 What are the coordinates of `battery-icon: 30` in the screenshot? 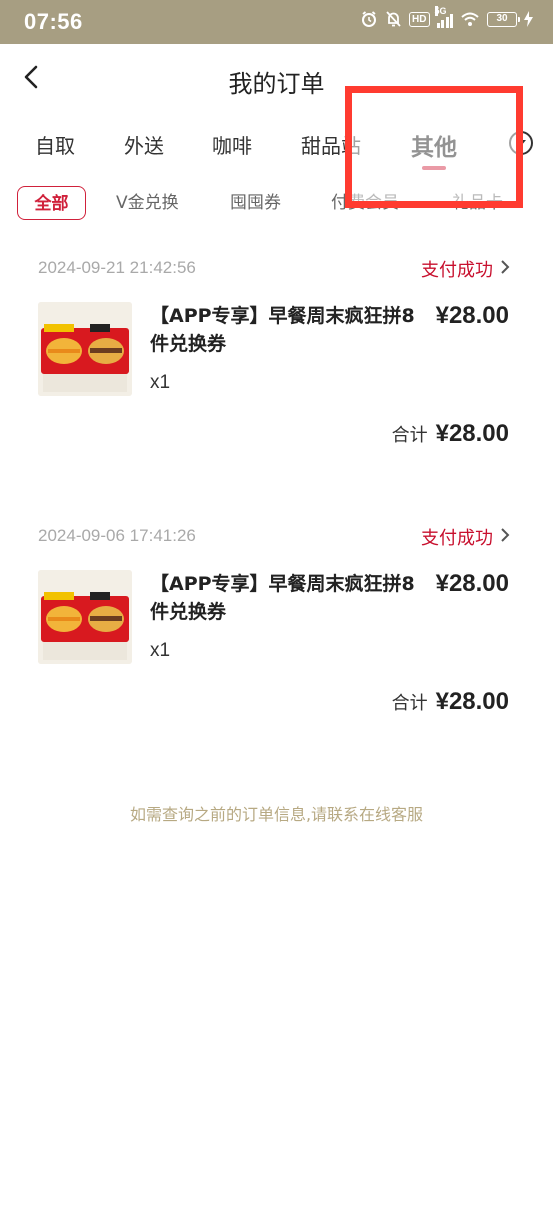 It's located at (503, 19).